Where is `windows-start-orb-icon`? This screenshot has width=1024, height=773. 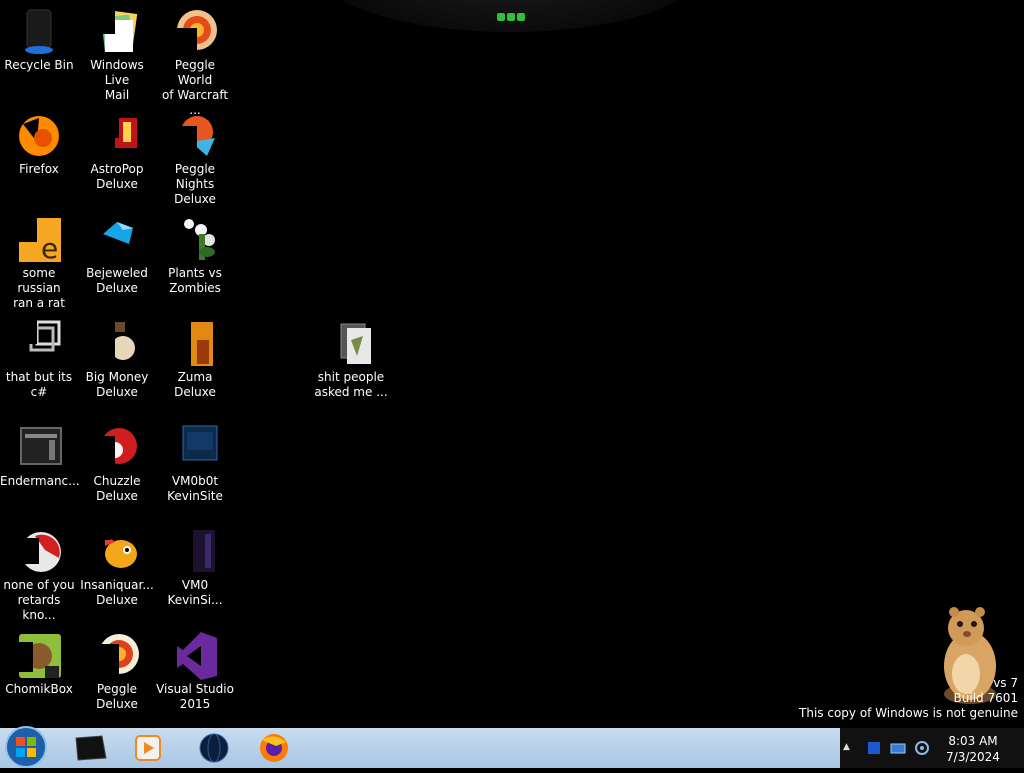 windows-start-orb-icon is located at coordinates (26, 747).